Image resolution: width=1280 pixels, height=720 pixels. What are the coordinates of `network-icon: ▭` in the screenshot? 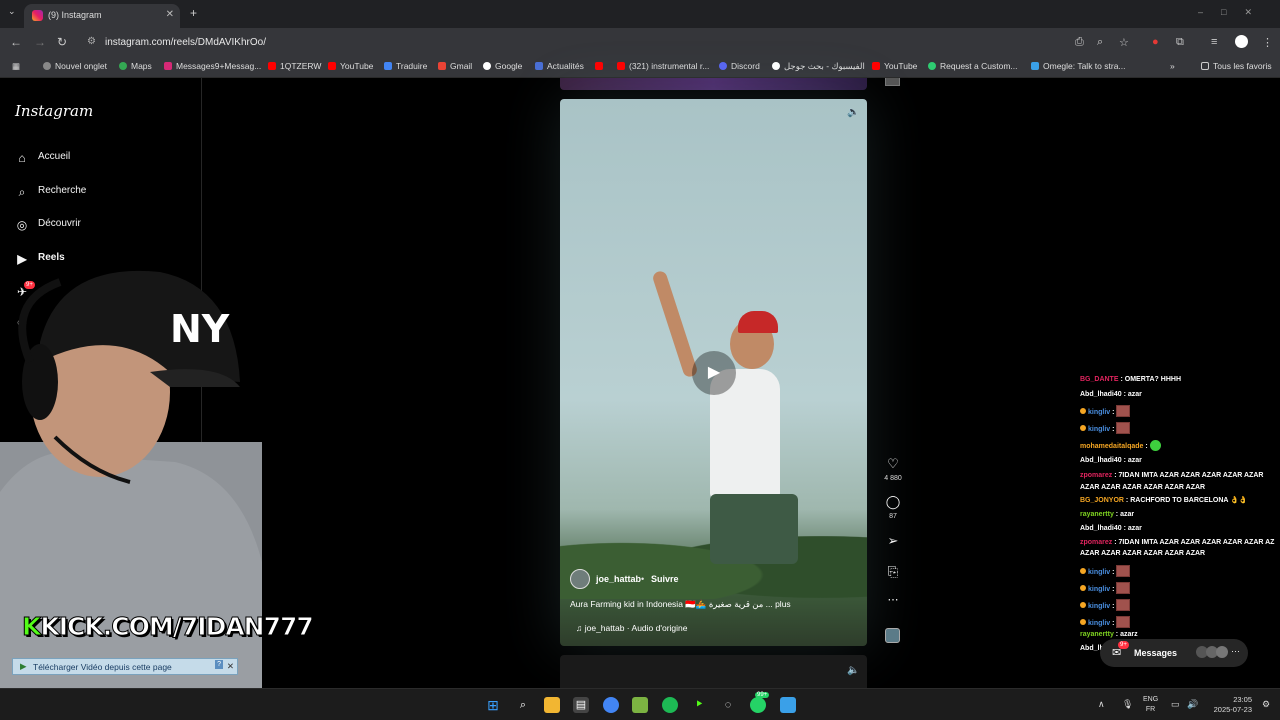 It's located at (1175, 704).